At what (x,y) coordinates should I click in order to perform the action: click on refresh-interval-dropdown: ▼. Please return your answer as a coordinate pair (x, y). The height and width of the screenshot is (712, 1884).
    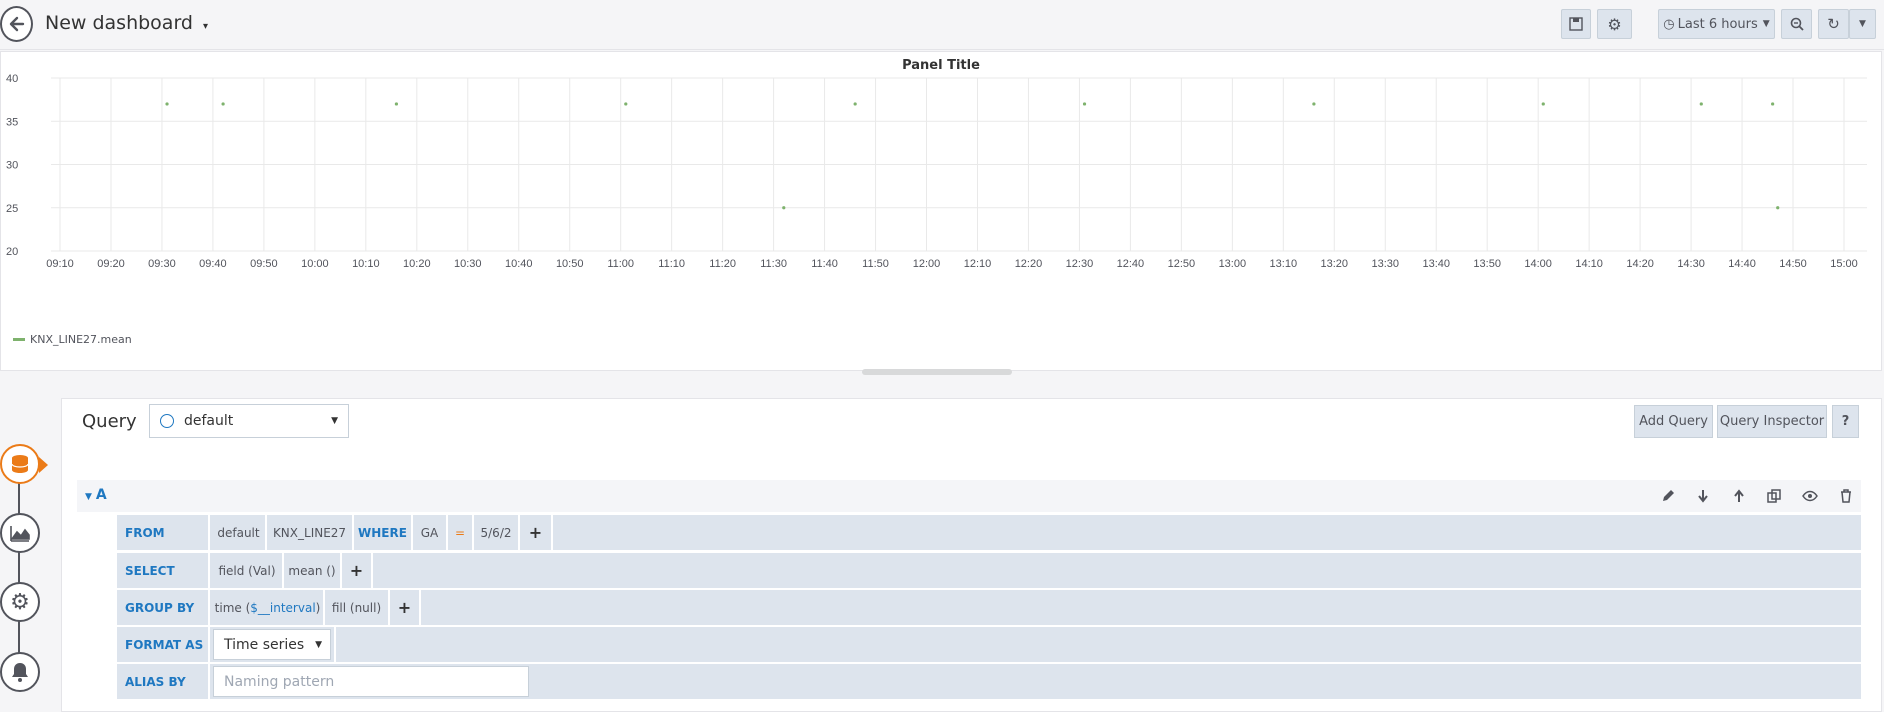
    Looking at the image, I should click on (1862, 24).